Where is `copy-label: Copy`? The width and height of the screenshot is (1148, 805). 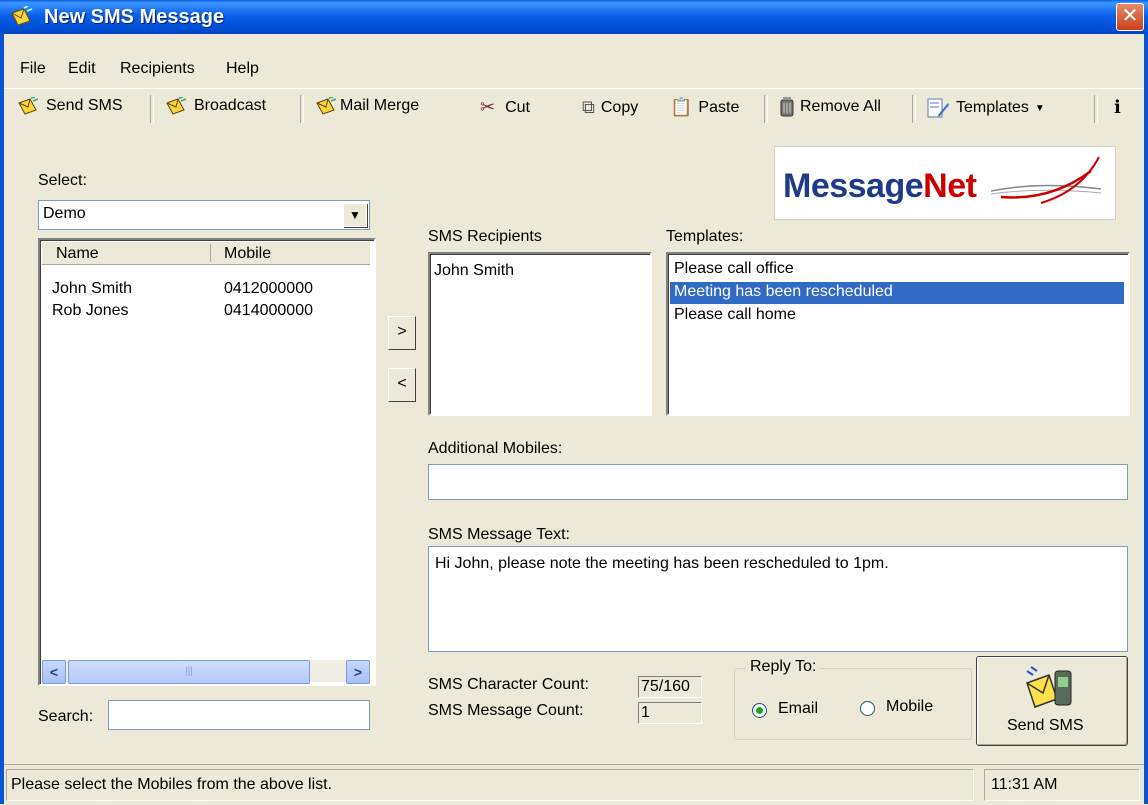
copy-label: Copy is located at coordinates (619, 107).